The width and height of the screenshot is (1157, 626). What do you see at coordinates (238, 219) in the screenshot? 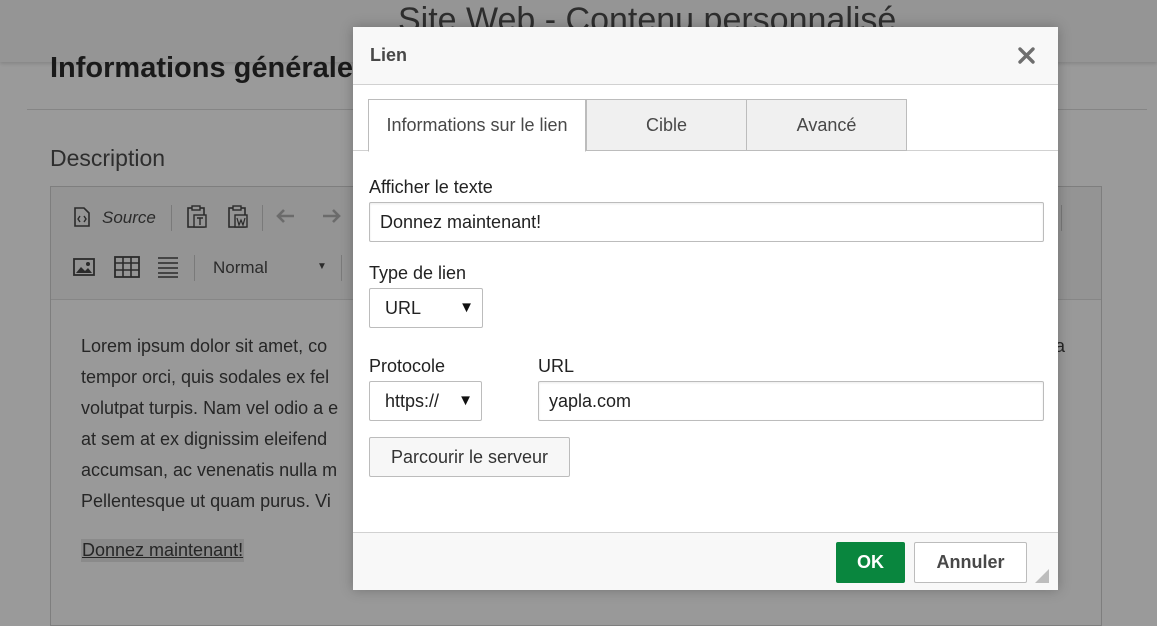
I see `paste-word-icon` at bounding box center [238, 219].